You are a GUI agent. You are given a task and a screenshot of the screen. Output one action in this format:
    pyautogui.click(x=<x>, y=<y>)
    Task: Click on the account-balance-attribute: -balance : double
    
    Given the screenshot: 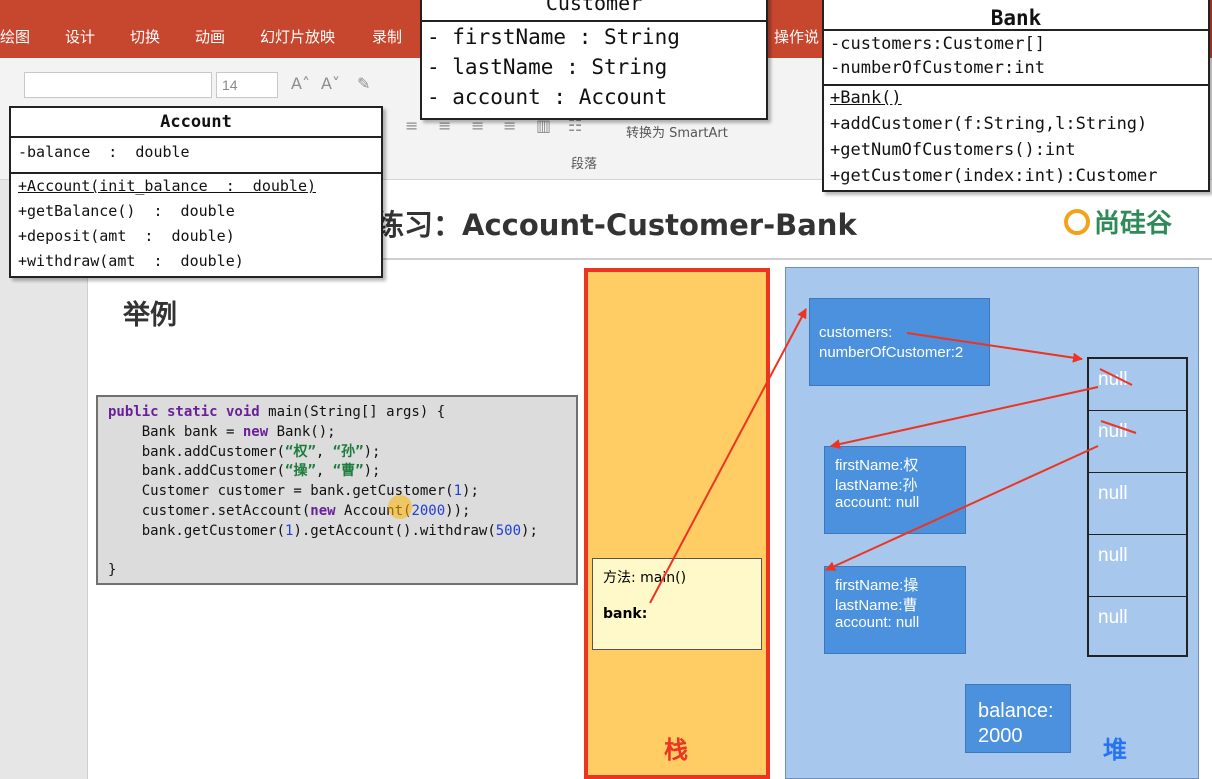 What is the action you would take?
    pyautogui.click(x=104, y=152)
    